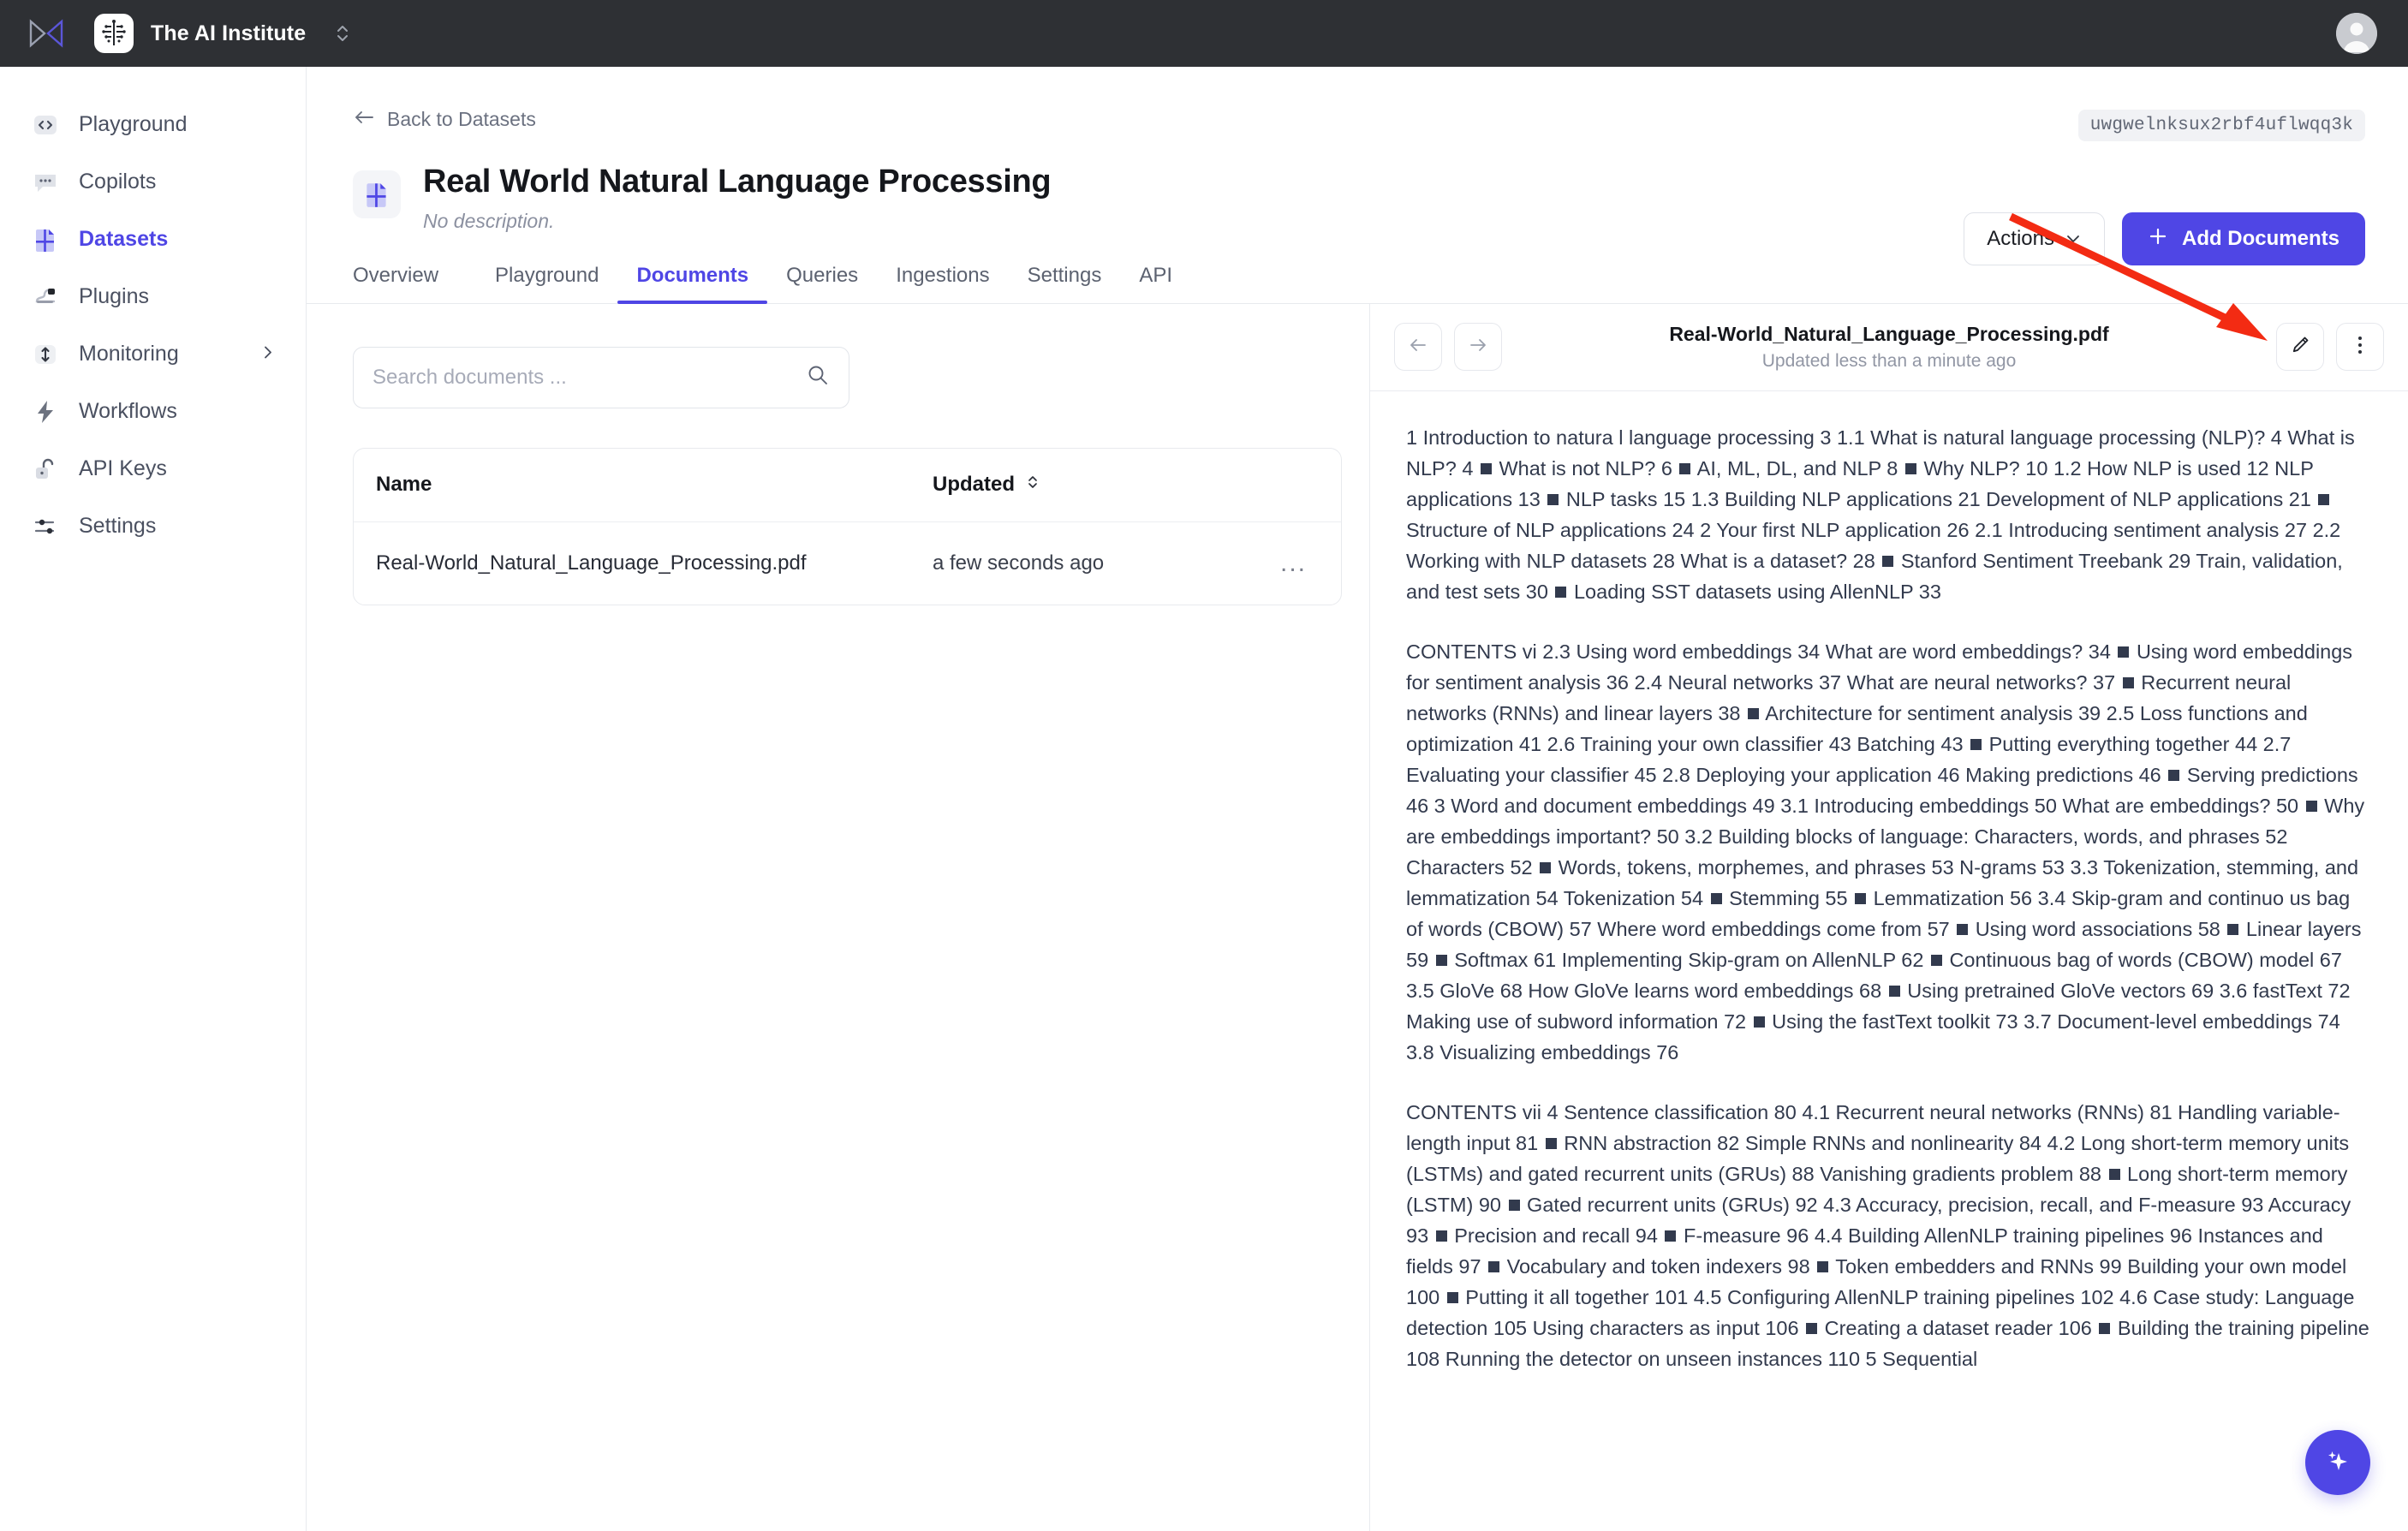 The image size is (2408, 1531). What do you see at coordinates (342, 33) in the screenshot?
I see `chevron-up-down-icon` at bounding box center [342, 33].